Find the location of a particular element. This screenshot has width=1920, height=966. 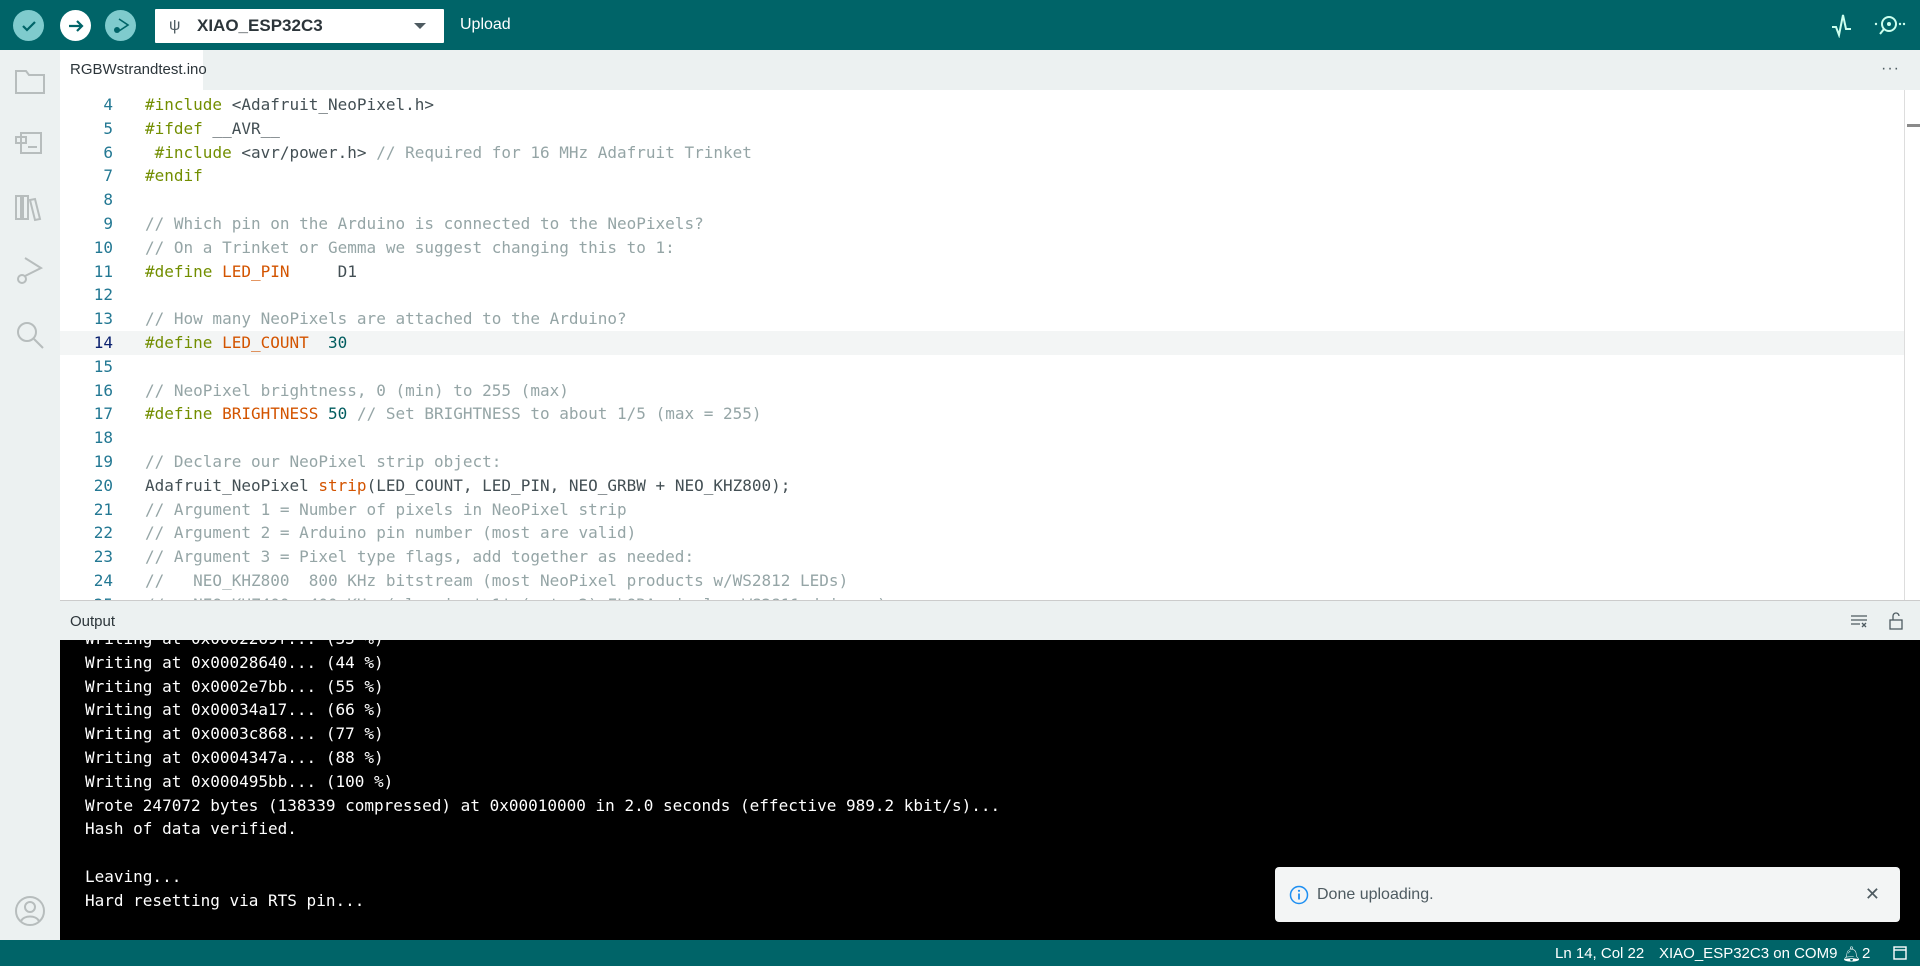

line-number: 4 is located at coordinates (108, 104).